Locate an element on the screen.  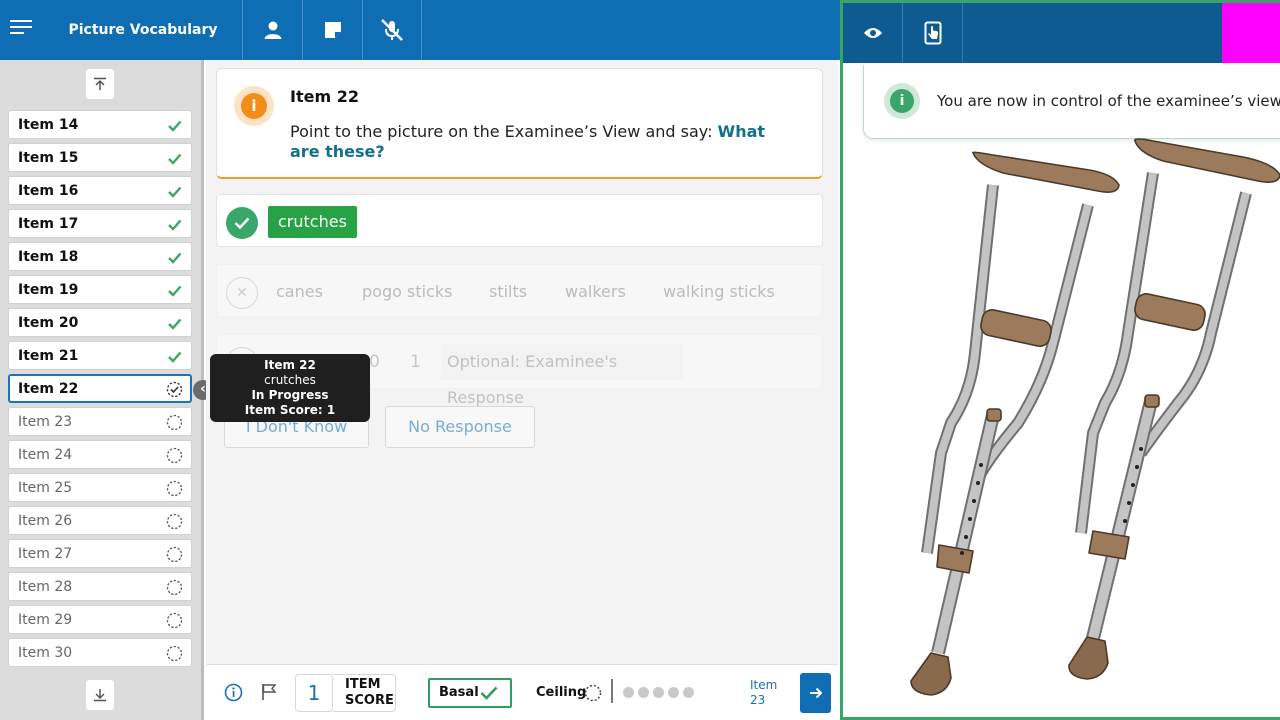
question-title: Item 22 is located at coordinates (324, 96).